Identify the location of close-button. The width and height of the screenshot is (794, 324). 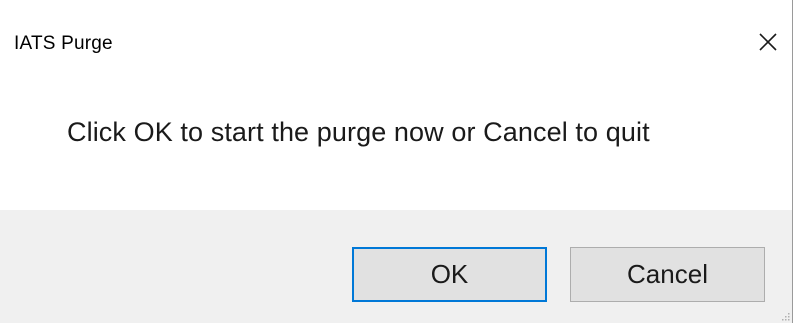
(768, 42).